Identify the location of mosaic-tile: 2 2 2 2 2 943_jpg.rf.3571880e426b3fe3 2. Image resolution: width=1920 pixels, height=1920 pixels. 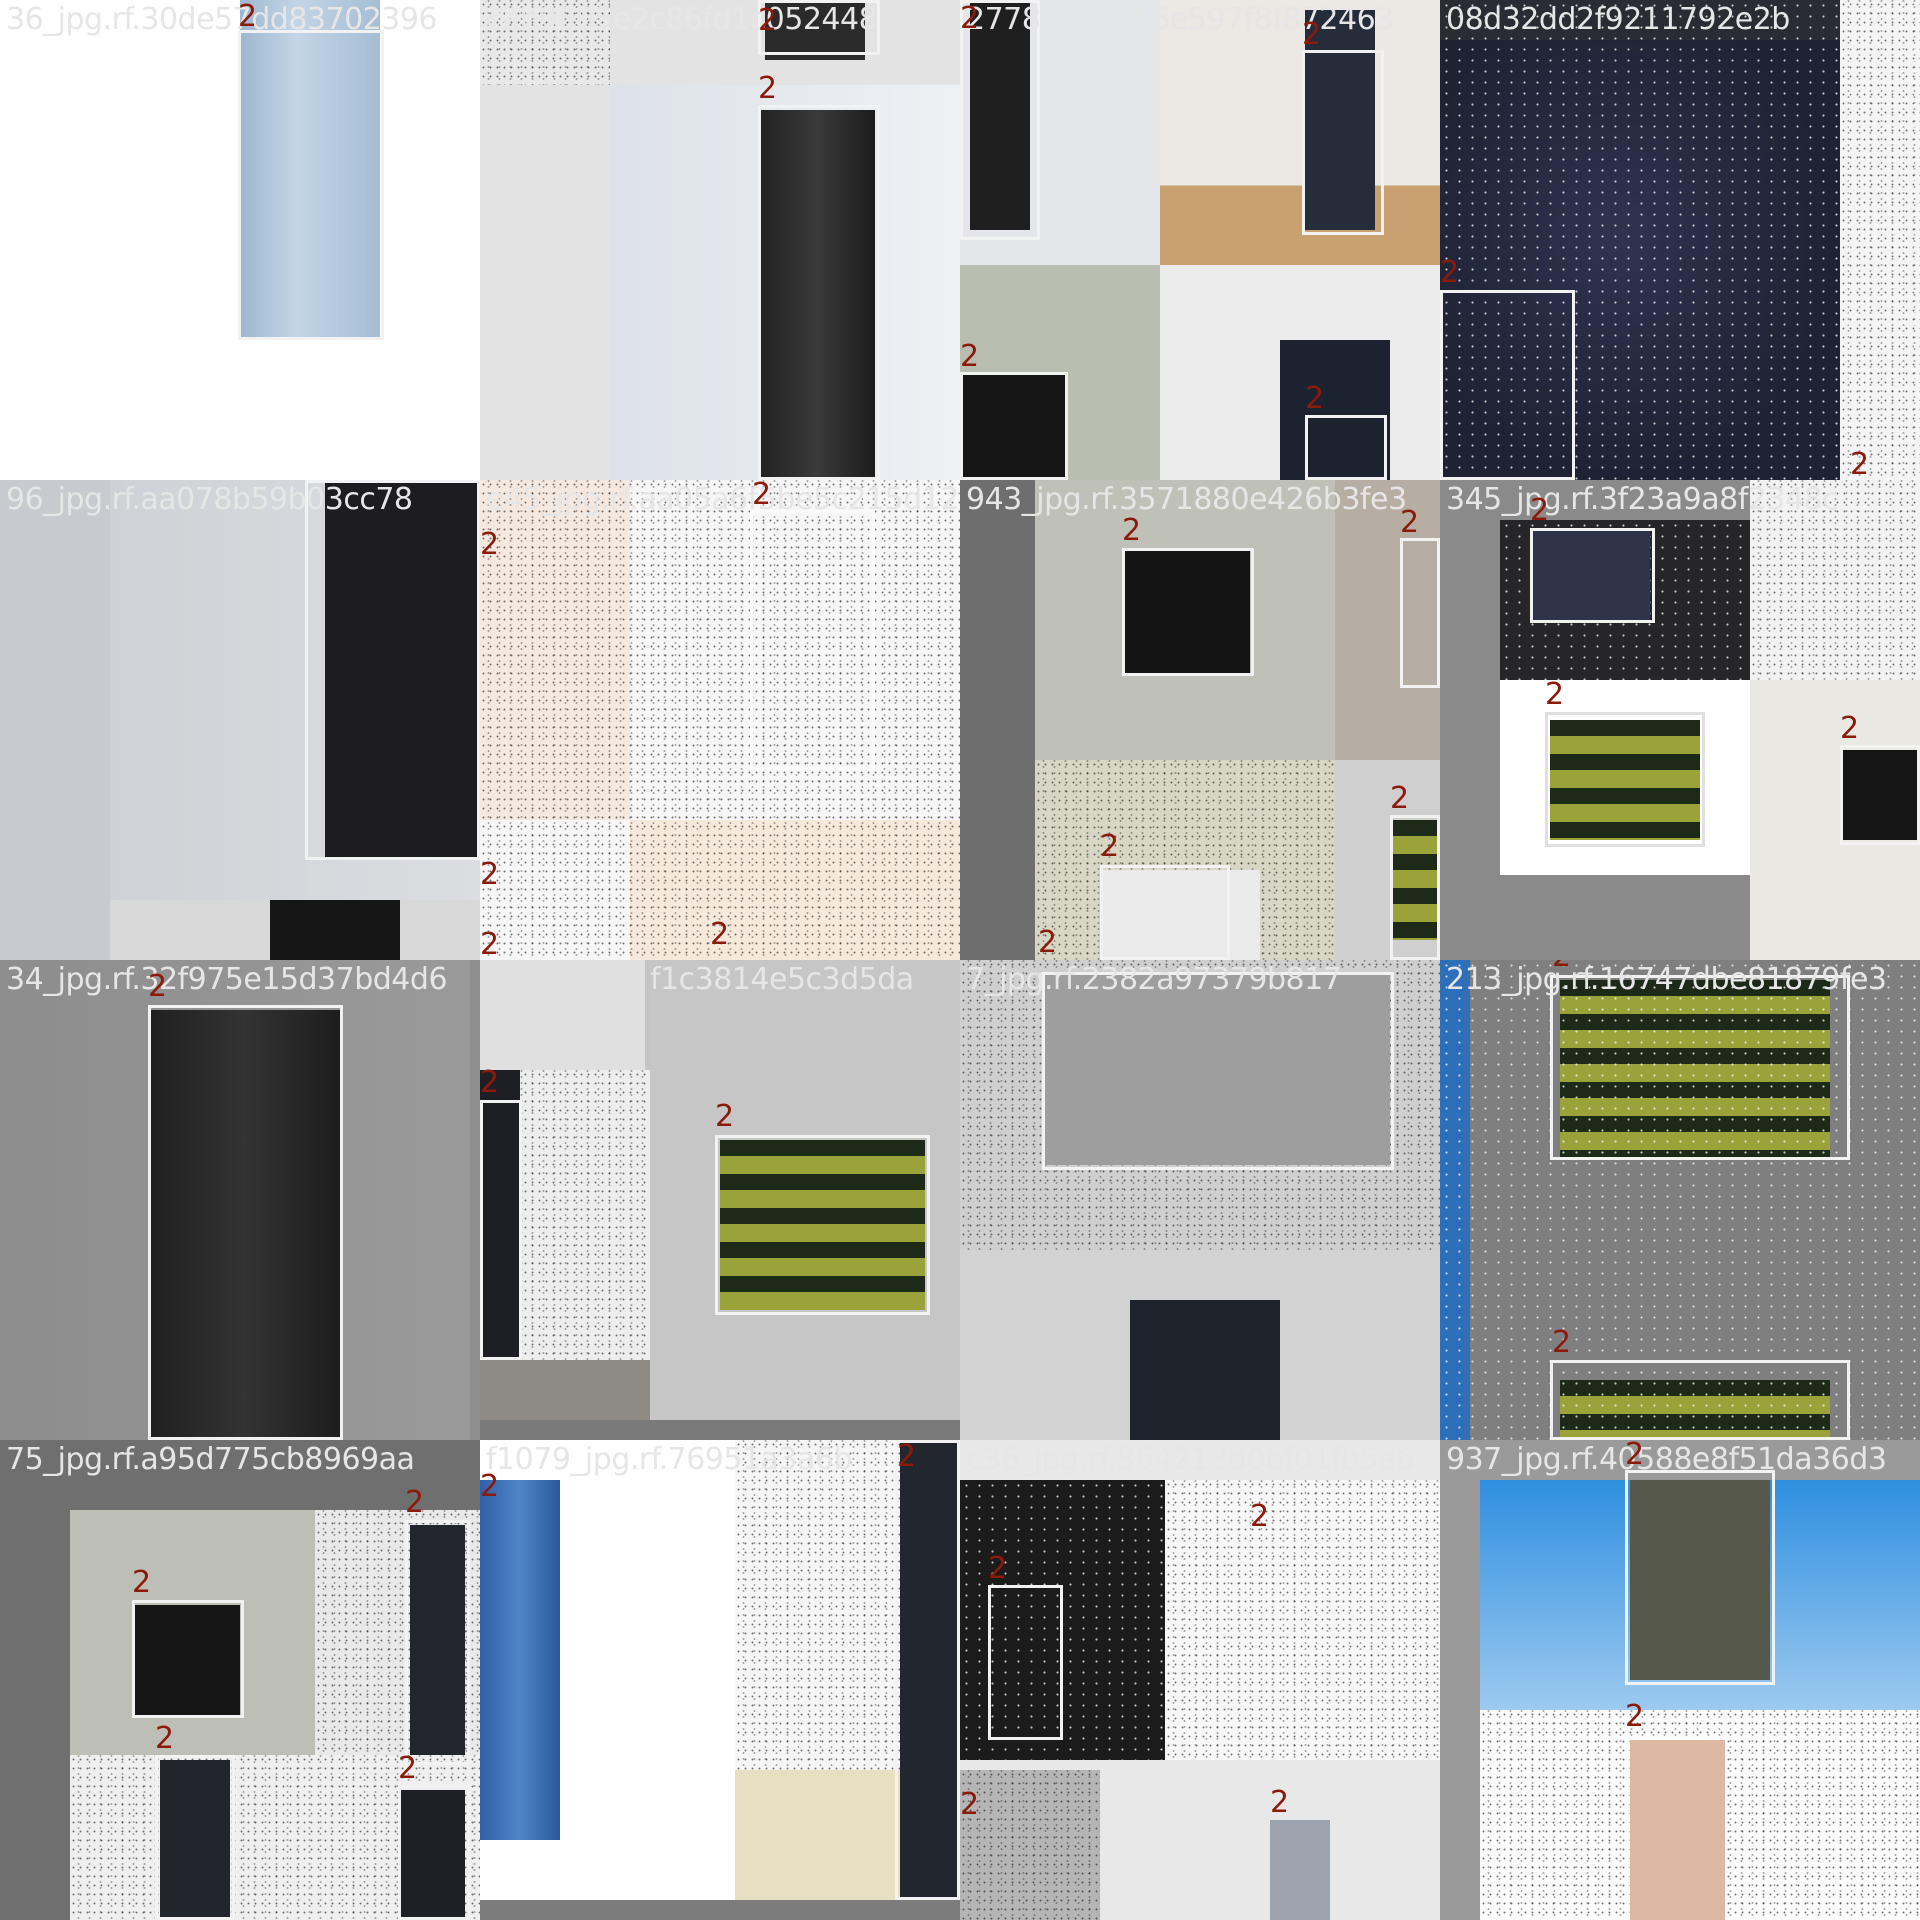
(1200, 720).